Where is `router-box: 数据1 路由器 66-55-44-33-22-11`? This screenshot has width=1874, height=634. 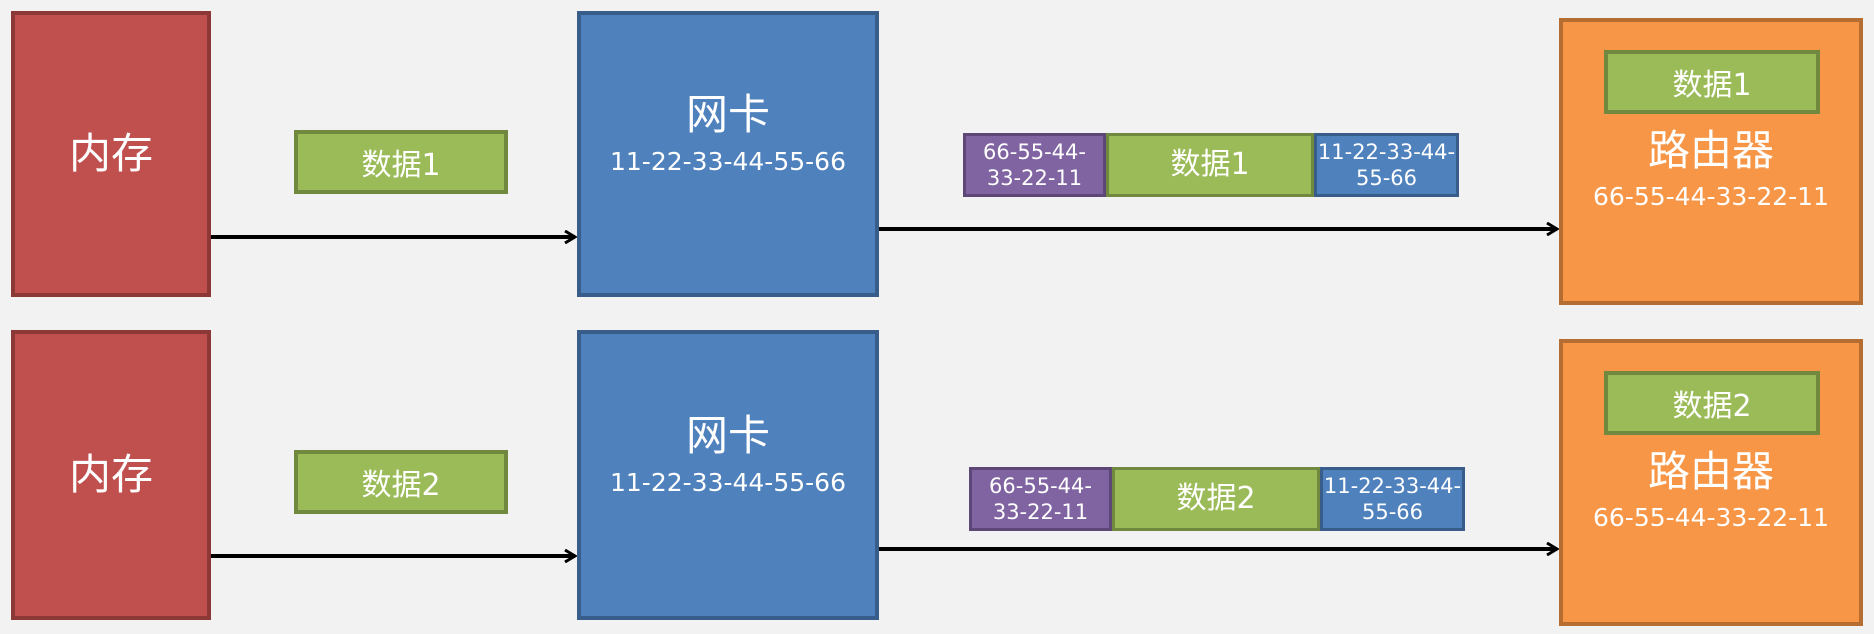 router-box: 数据1 路由器 66-55-44-33-22-11 is located at coordinates (1711, 161).